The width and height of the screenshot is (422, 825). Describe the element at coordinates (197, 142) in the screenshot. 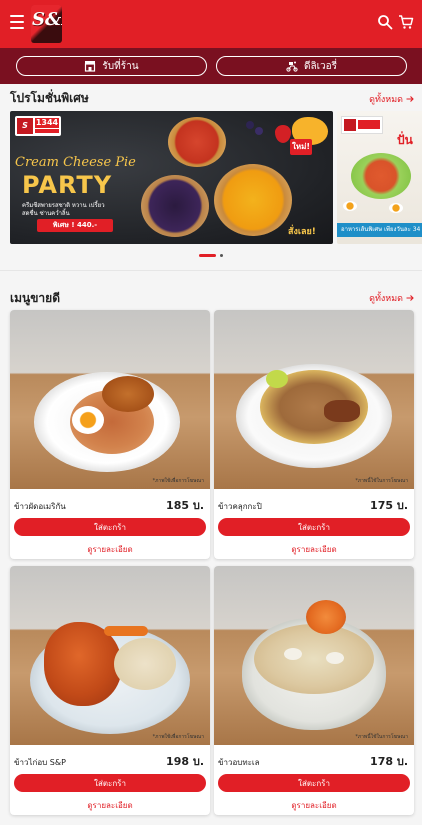

I see `strawberry-pie-image` at that location.